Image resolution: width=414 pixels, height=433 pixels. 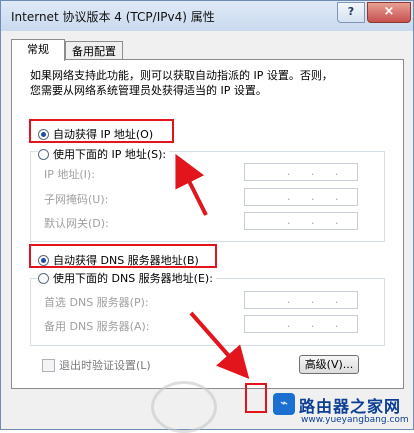 What do you see at coordinates (38, 50) in the screenshot?
I see `tab-general: 常规` at bounding box center [38, 50].